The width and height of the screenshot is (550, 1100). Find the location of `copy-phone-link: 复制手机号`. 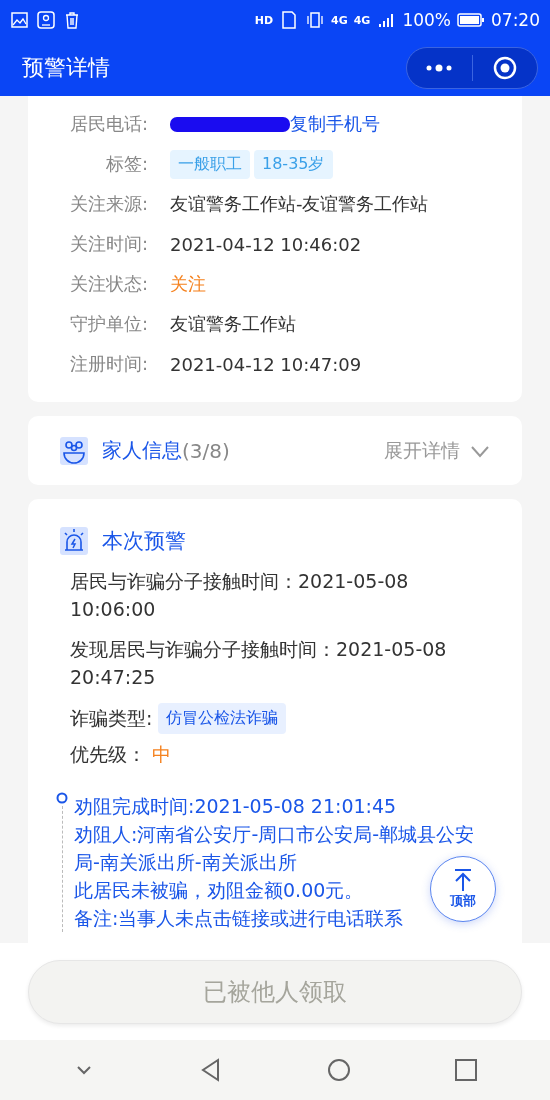

copy-phone-link: 复制手机号 is located at coordinates (335, 124).